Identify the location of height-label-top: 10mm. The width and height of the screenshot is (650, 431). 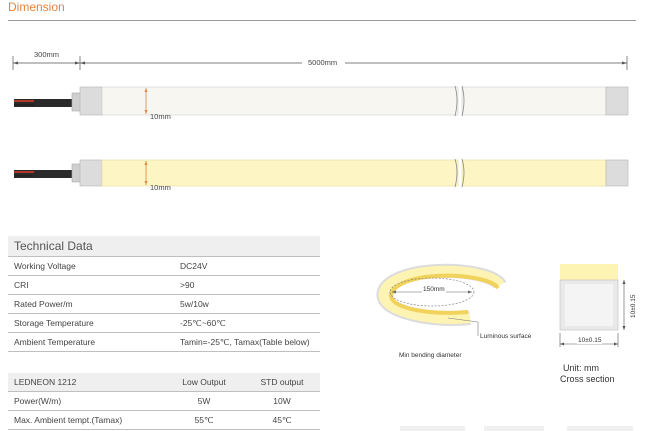
(160, 116).